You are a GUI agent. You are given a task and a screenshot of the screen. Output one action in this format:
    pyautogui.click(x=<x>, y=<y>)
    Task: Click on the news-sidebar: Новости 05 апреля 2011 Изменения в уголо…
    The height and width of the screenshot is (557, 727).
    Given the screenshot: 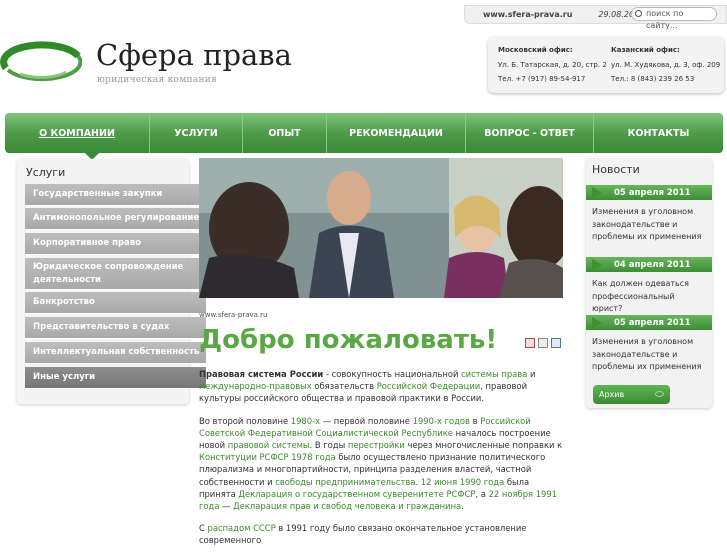 What is the action you would take?
    pyautogui.click(x=649, y=283)
    